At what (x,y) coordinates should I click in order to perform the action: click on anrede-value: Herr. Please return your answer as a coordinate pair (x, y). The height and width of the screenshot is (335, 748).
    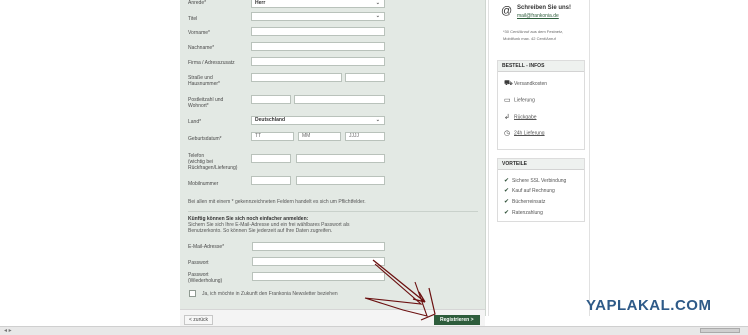
    Looking at the image, I should click on (260, 3).